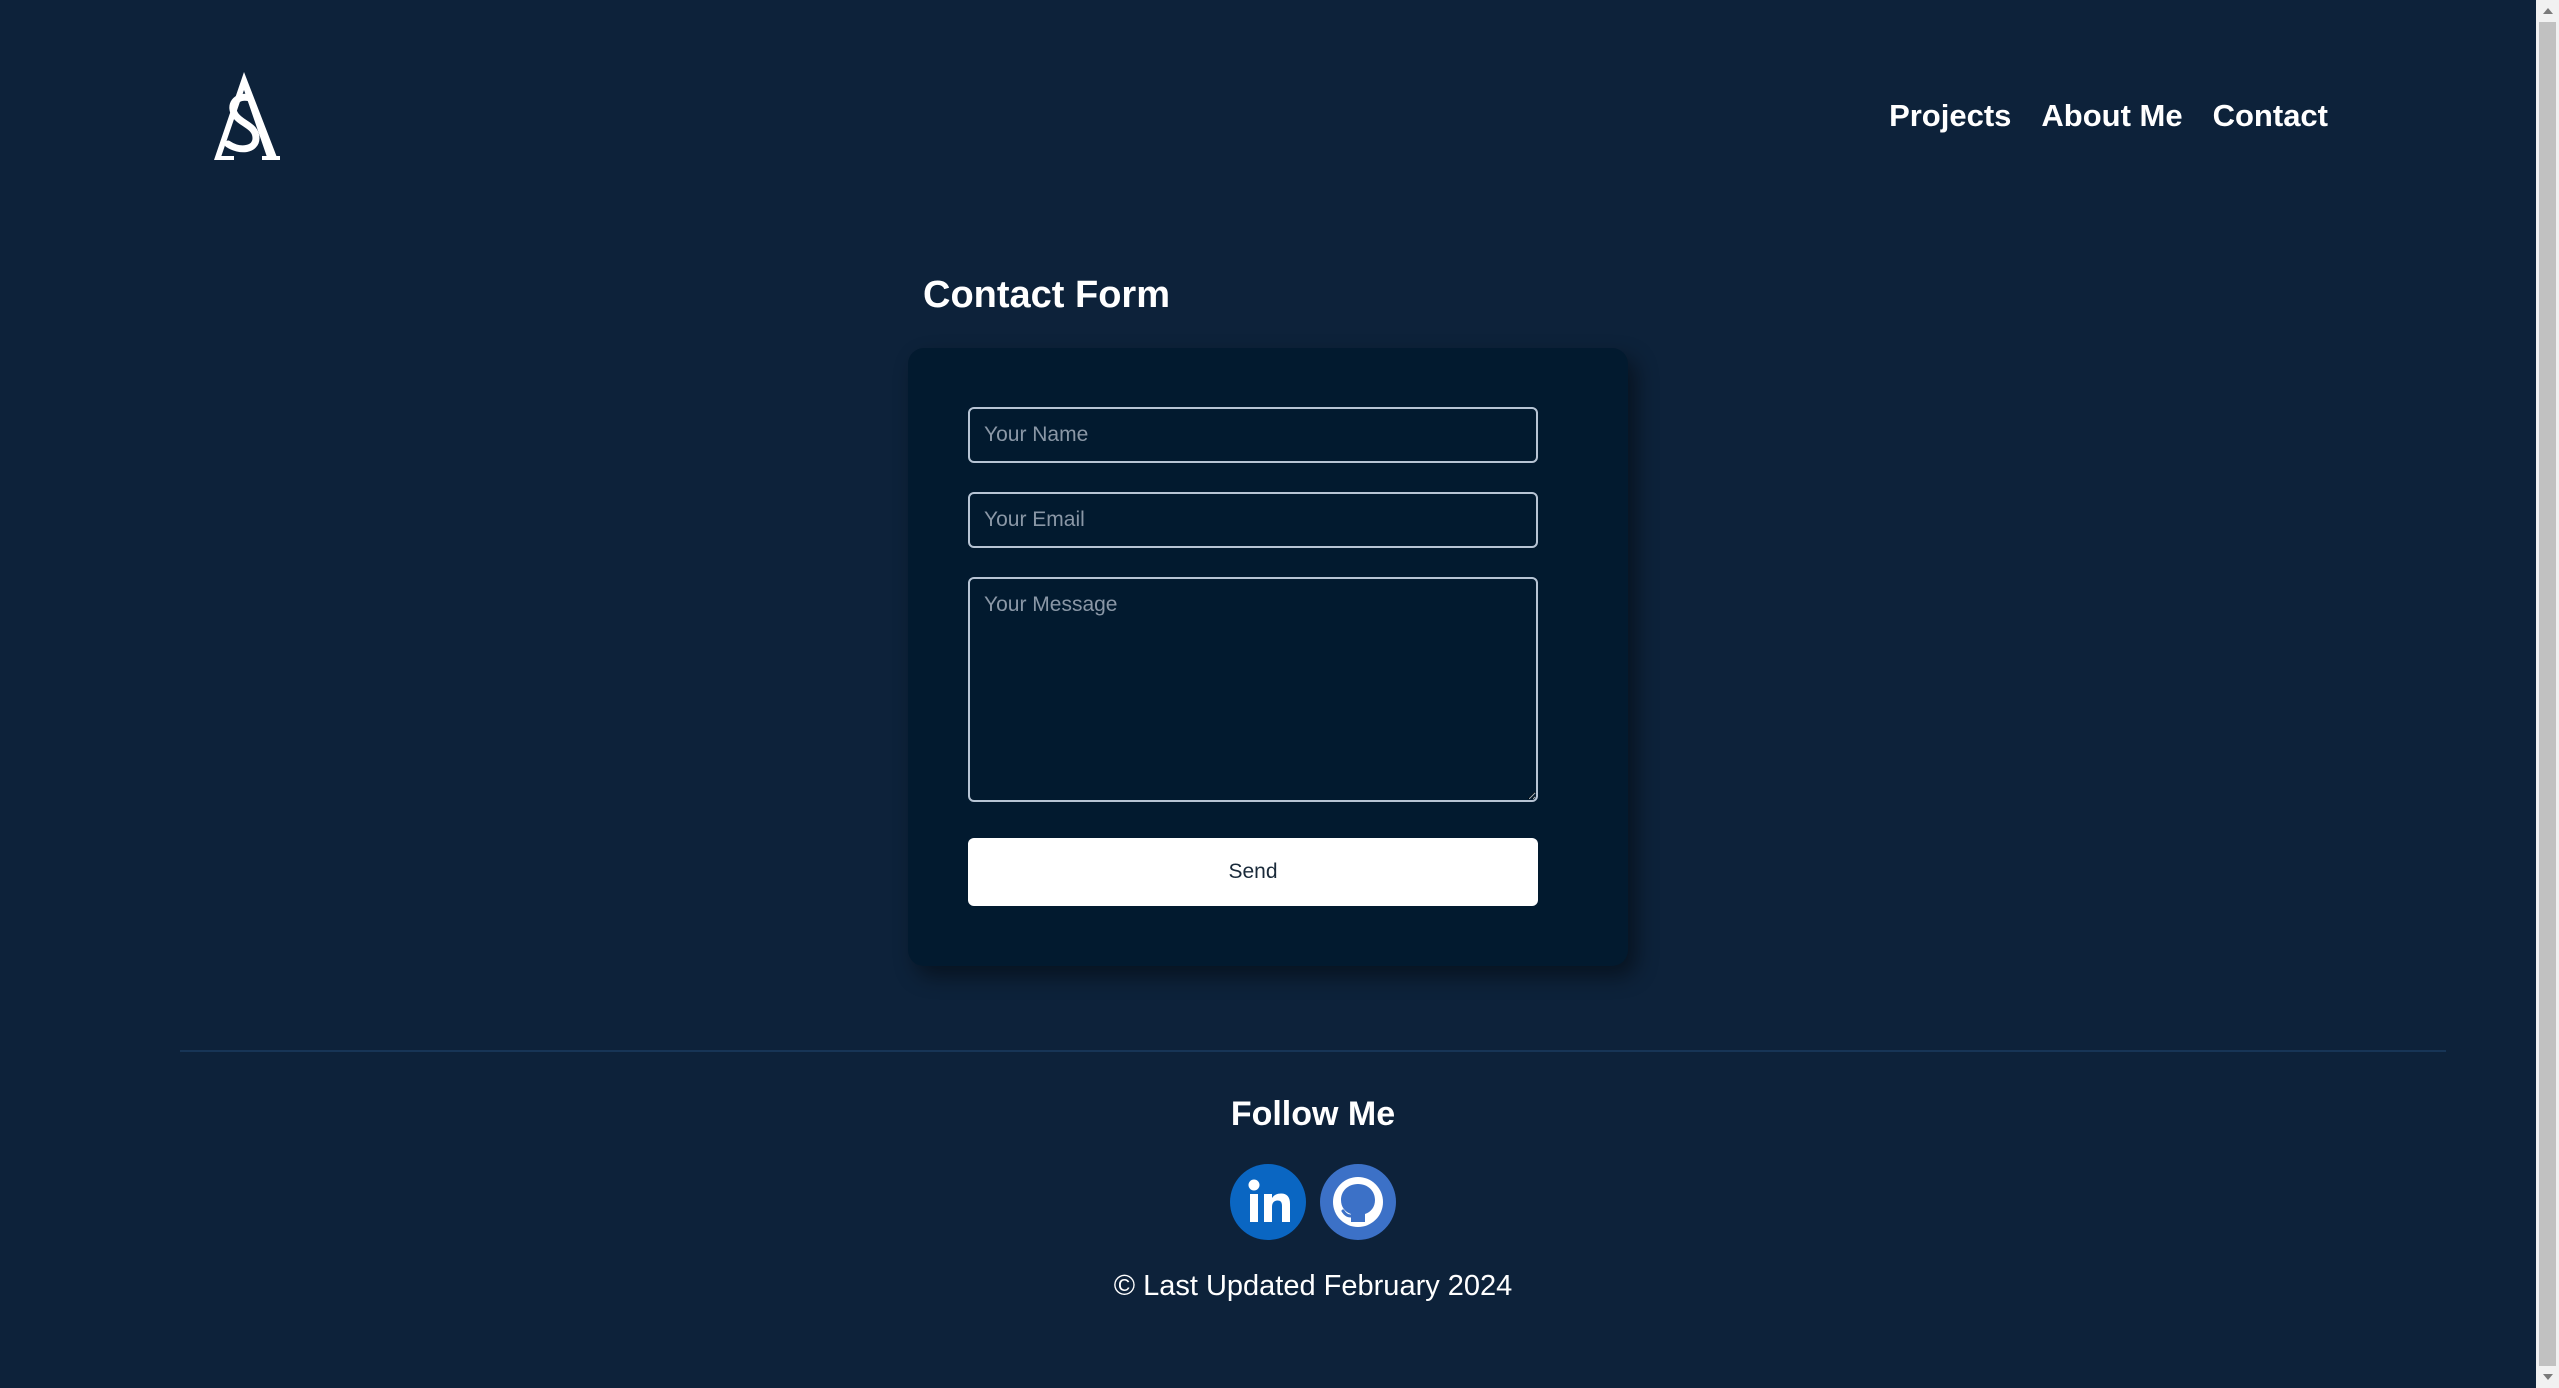 The height and width of the screenshot is (1388, 2559). What do you see at coordinates (1253, 689) in the screenshot?
I see `message-textarea` at bounding box center [1253, 689].